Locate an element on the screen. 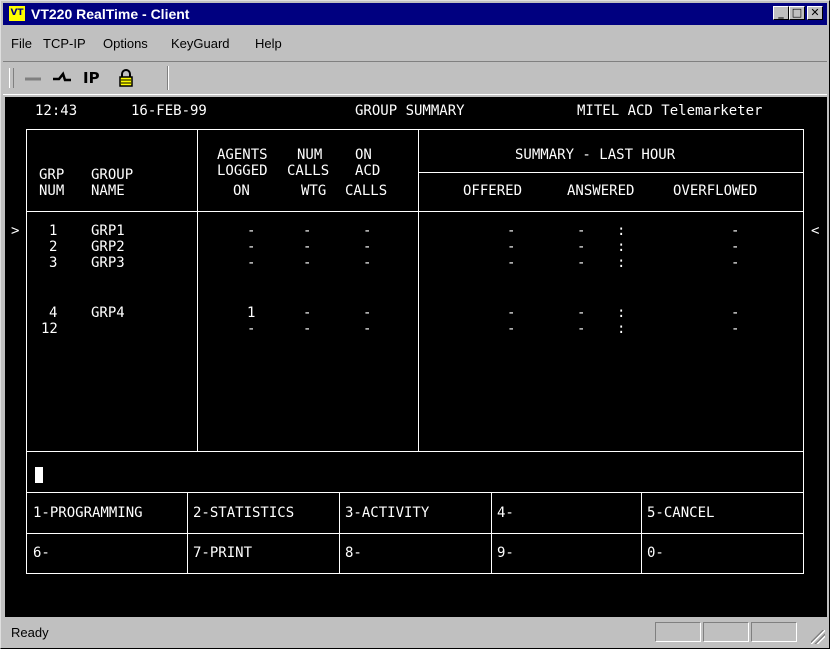 This screenshot has height=649, width=830. date-display: 16-FEB-99 is located at coordinates (169, 111).